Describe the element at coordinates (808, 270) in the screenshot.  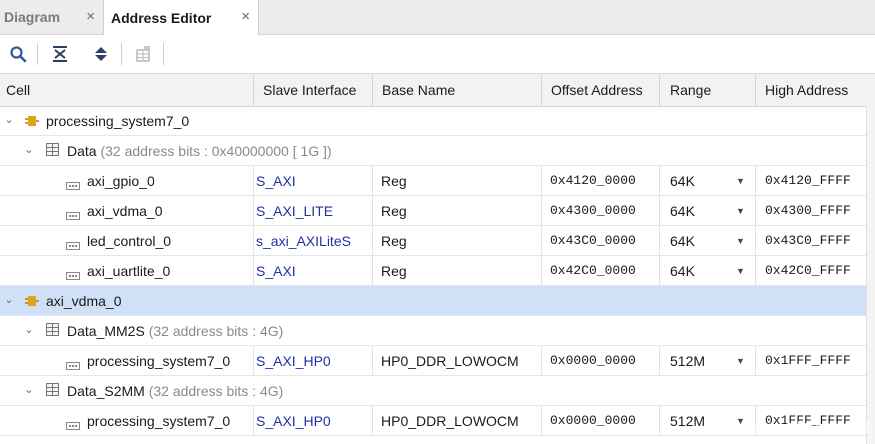
I see `high-address: 0x42C0_FFFF` at that location.